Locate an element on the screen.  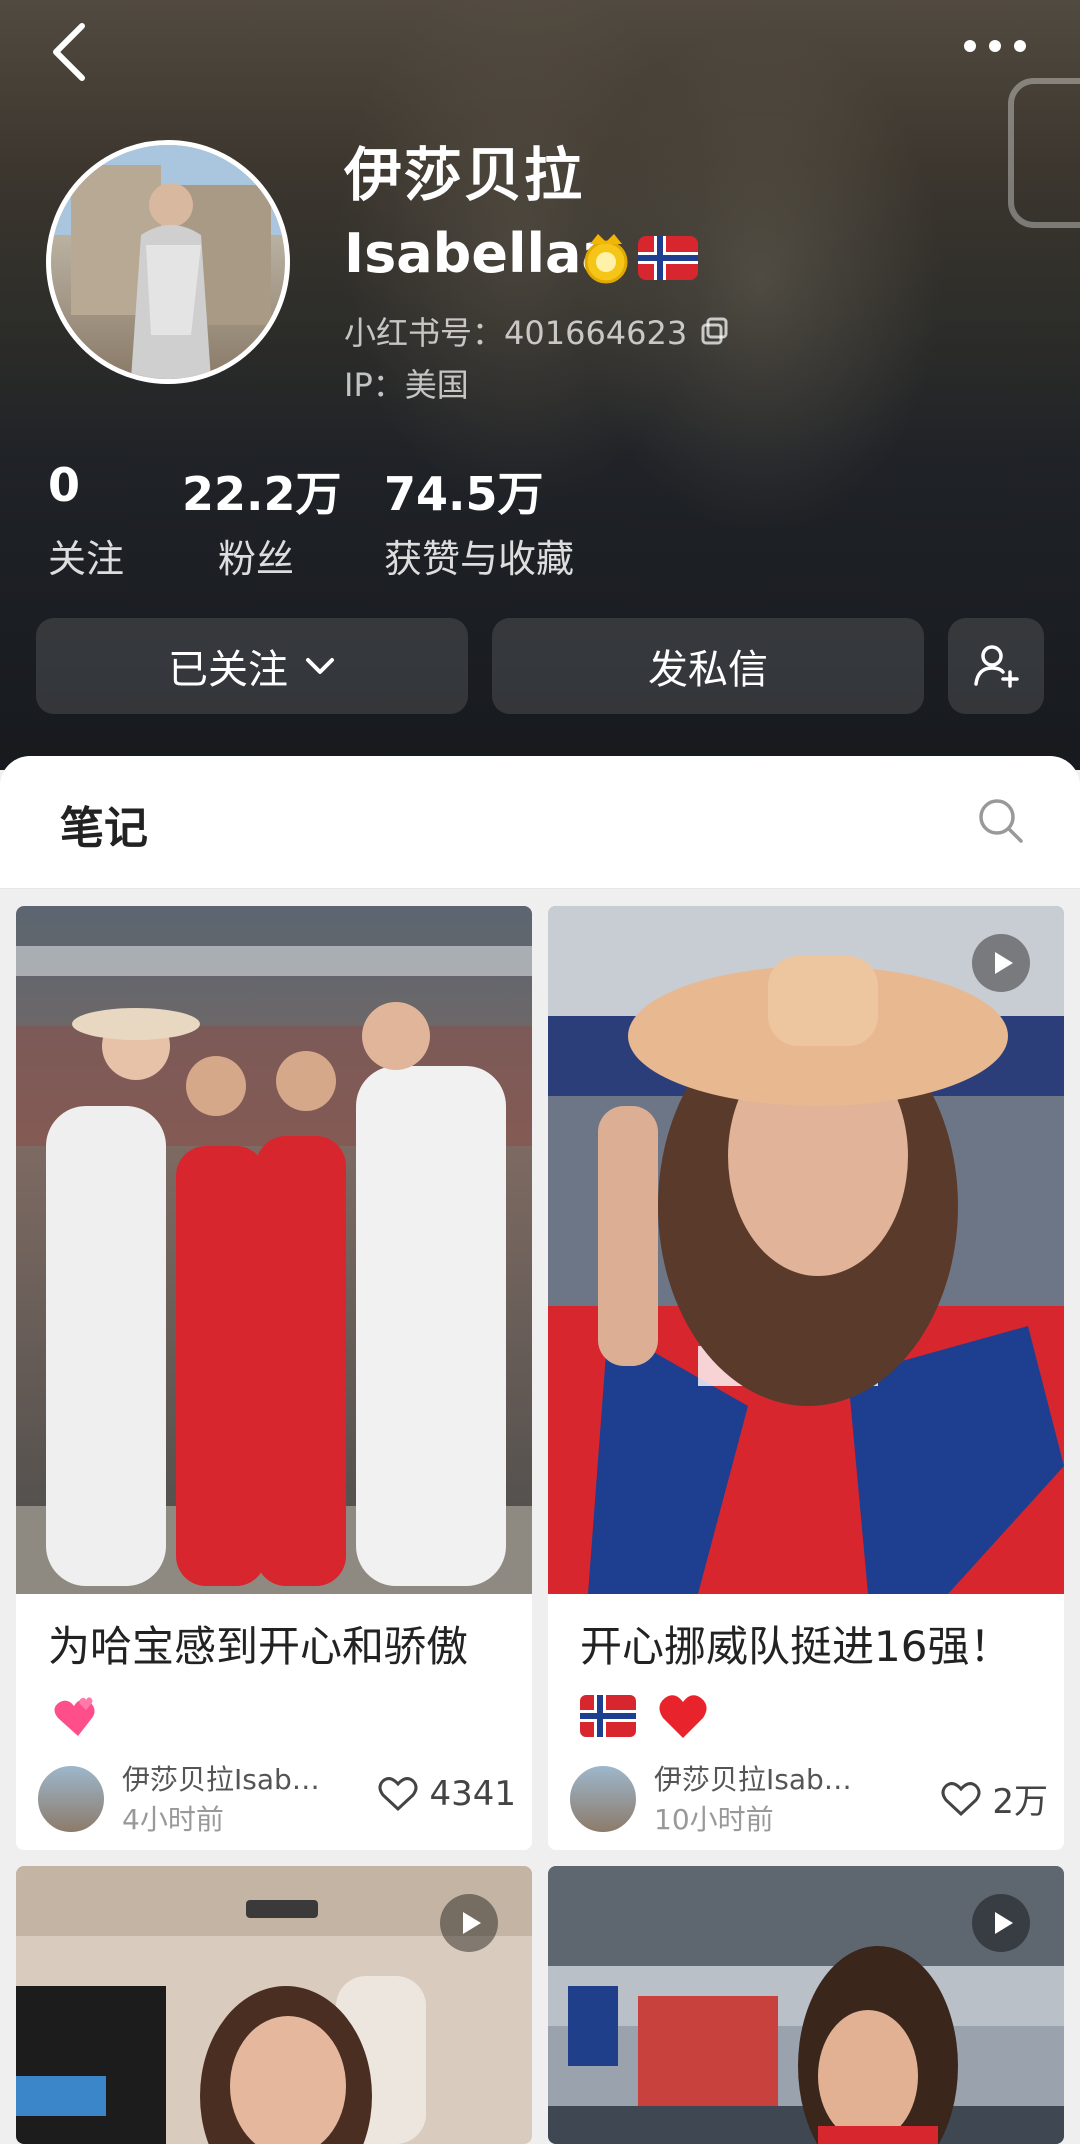
notes-tab-bar: 笔记 is located at coordinates (540, 822).